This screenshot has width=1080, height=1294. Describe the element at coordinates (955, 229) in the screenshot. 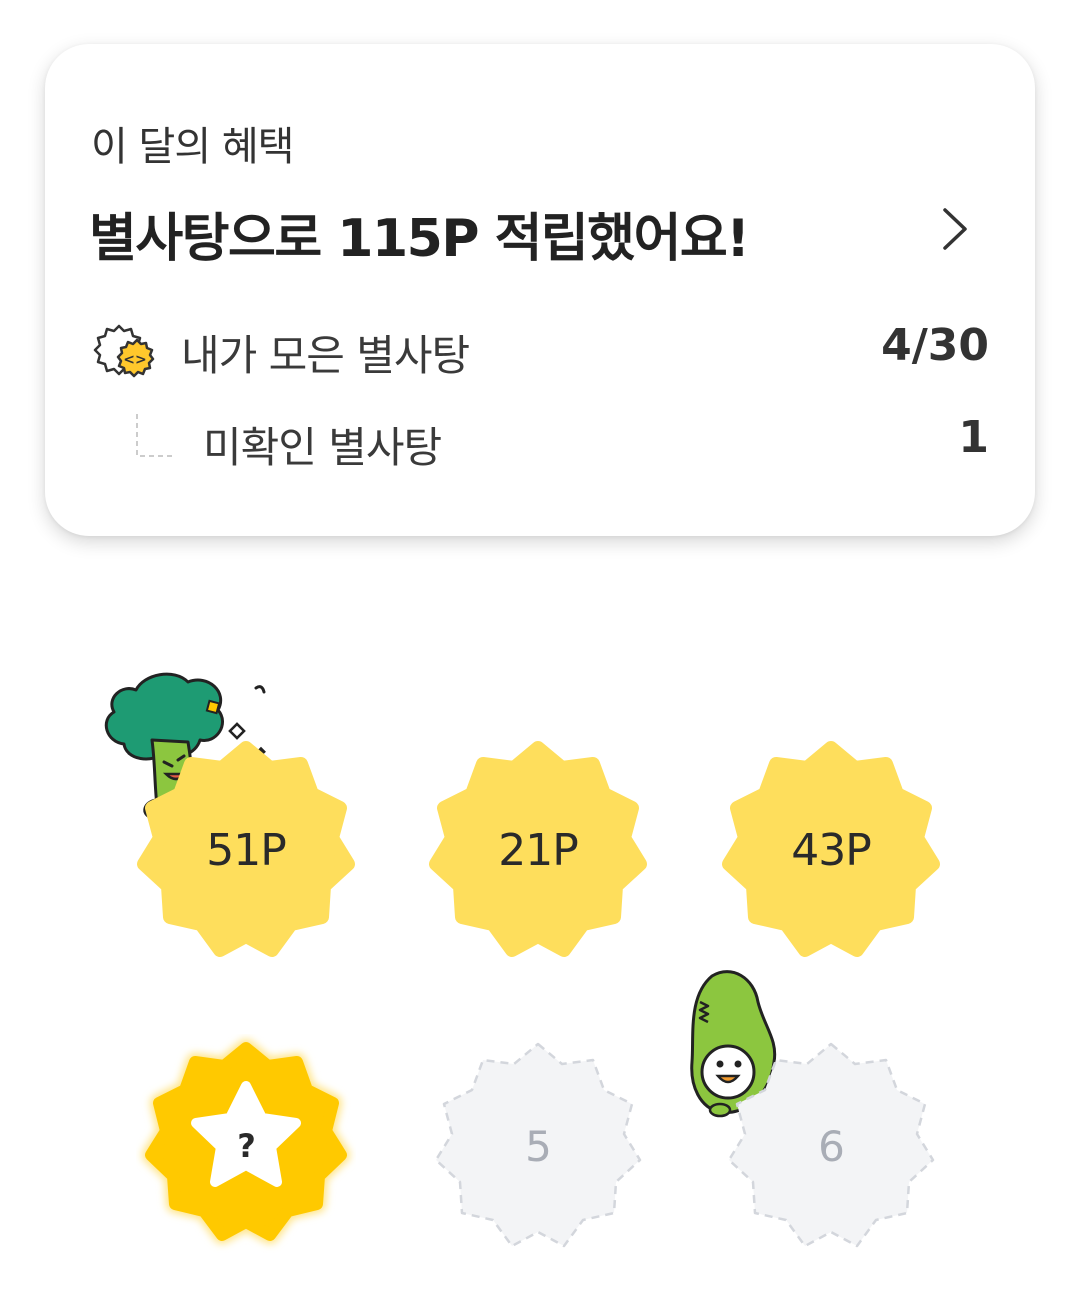

I see `chevron-right-icon` at that location.